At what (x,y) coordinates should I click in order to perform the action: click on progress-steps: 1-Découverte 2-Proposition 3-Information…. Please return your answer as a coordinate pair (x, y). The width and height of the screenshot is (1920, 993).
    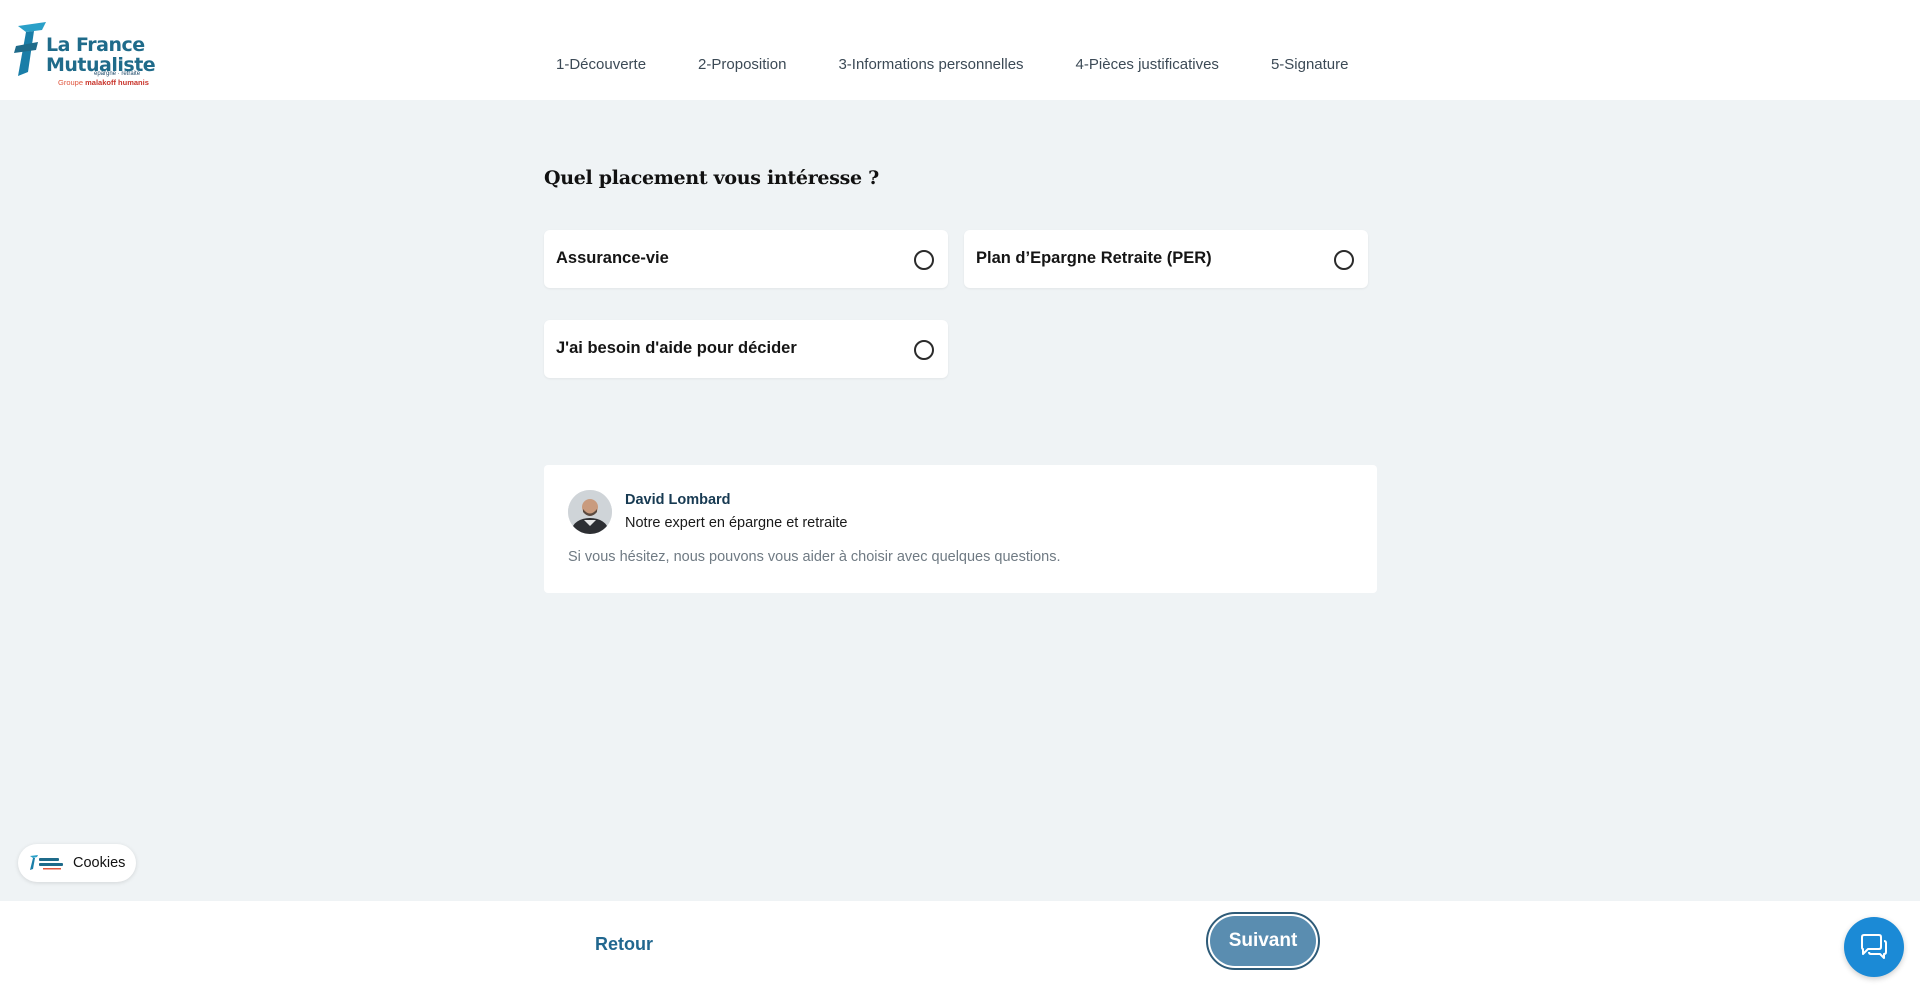
    Looking at the image, I should click on (952, 64).